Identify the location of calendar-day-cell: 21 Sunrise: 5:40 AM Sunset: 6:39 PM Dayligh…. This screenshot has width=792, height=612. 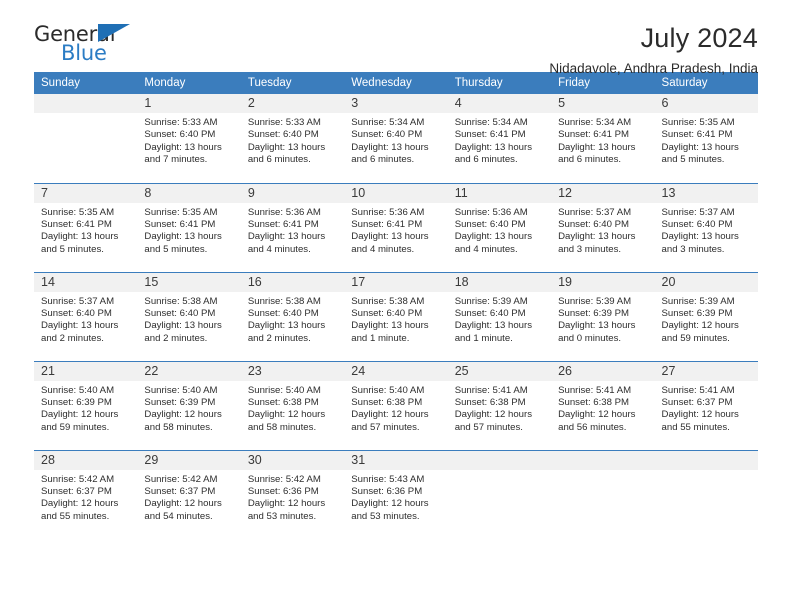
(86, 405).